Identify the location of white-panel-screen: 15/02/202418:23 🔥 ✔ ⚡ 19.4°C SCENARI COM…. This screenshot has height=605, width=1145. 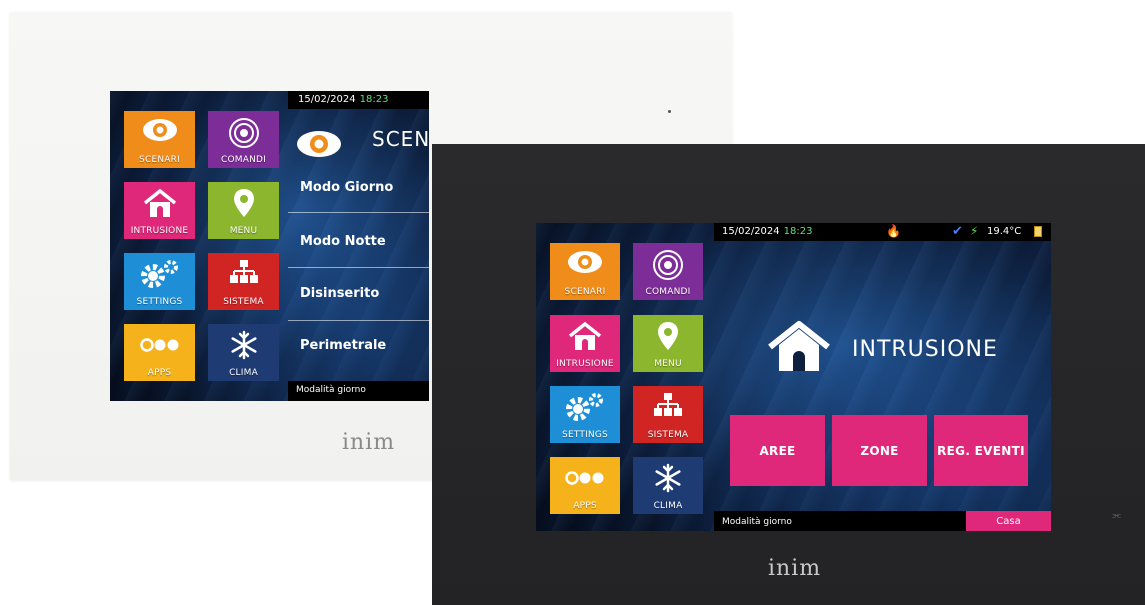
(269, 246).